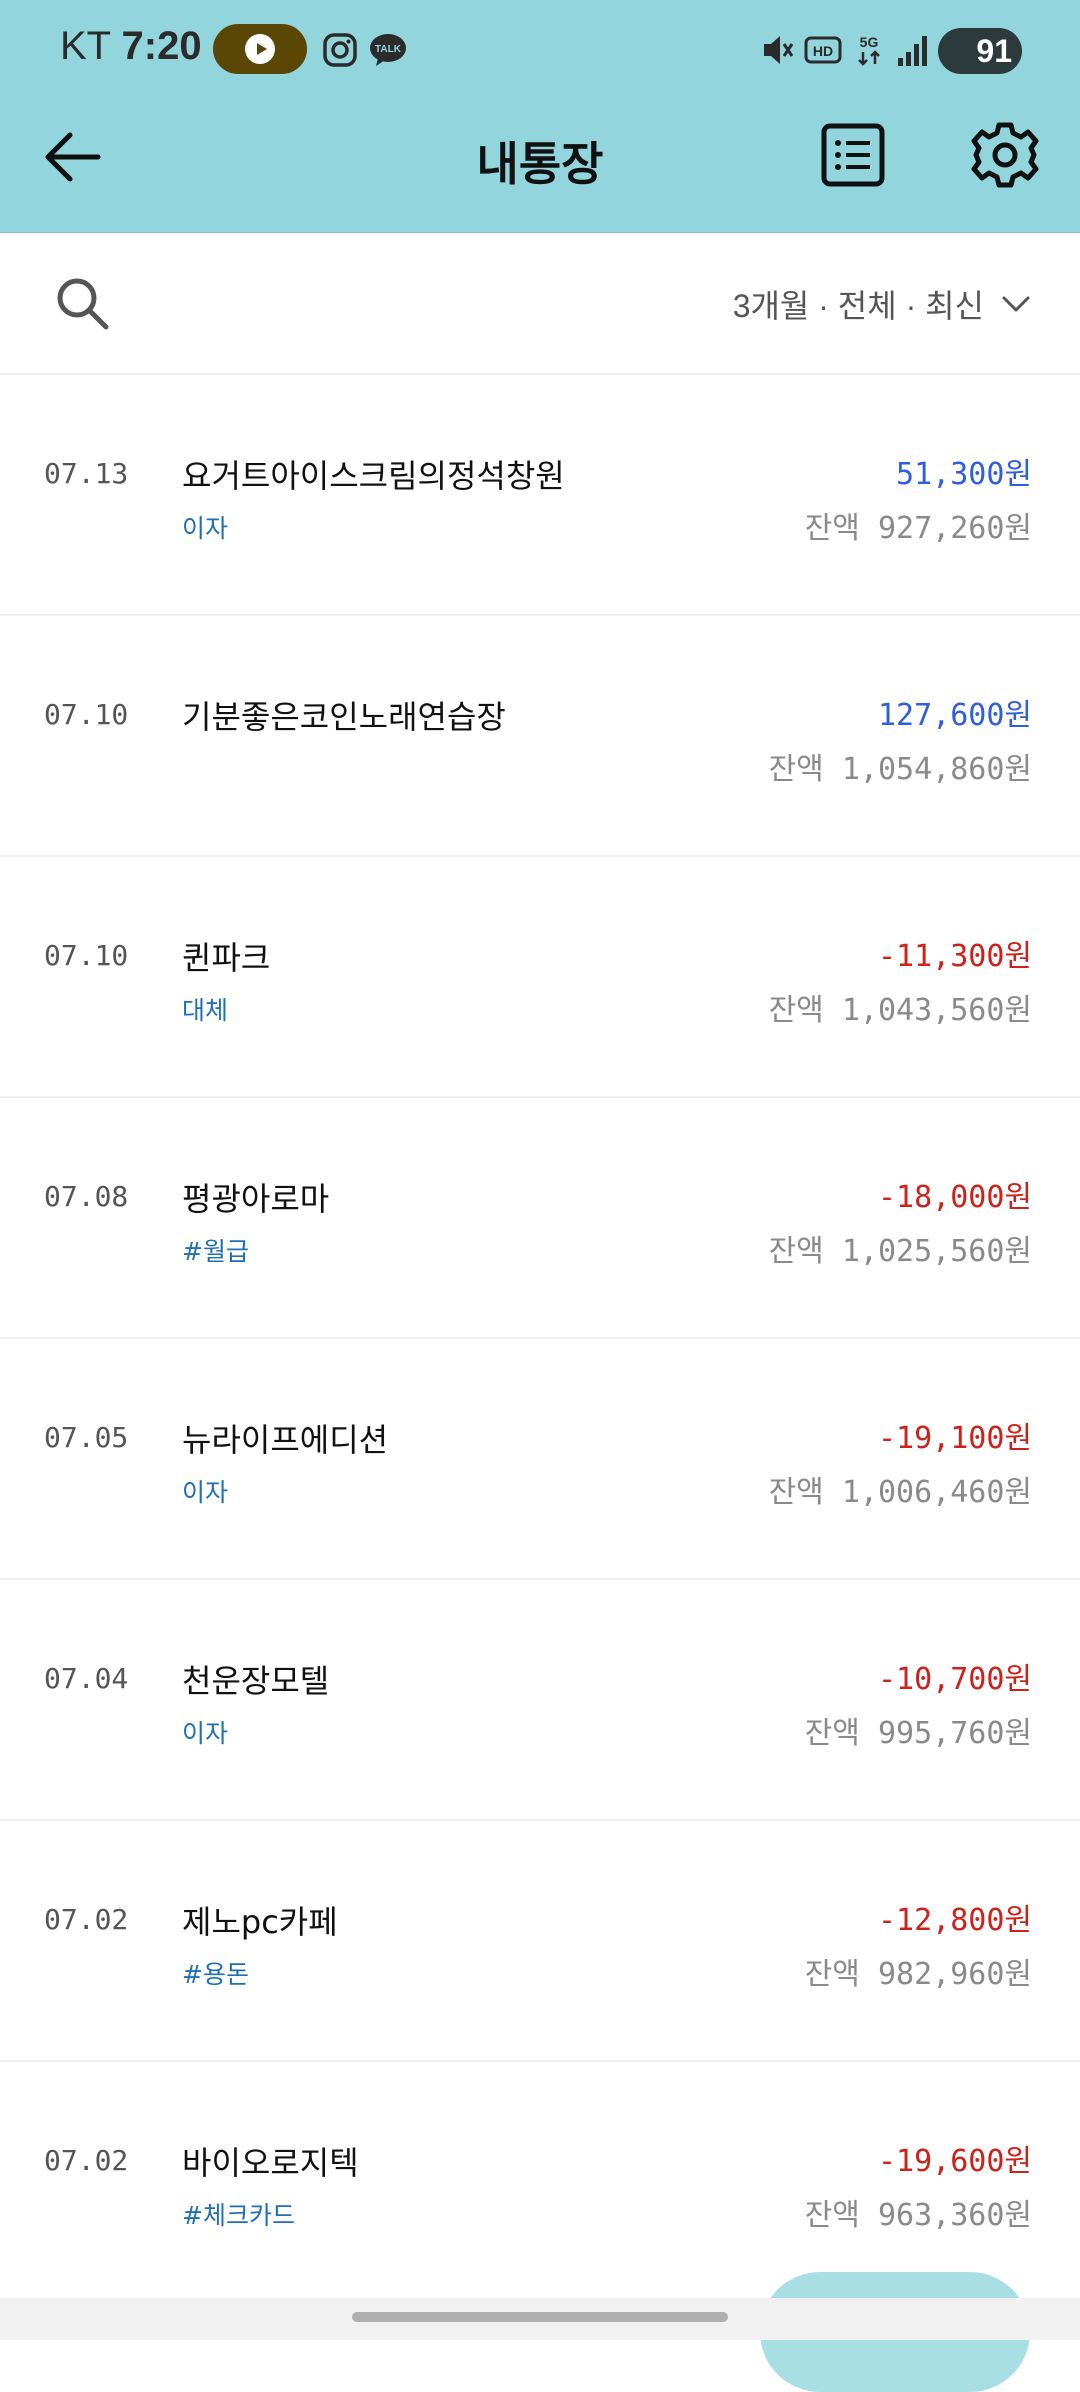 The width and height of the screenshot is (1080, 2392). Describe the element at coordinates (161, 46) in the screenshot. I see `clock: 7:20` at that location.